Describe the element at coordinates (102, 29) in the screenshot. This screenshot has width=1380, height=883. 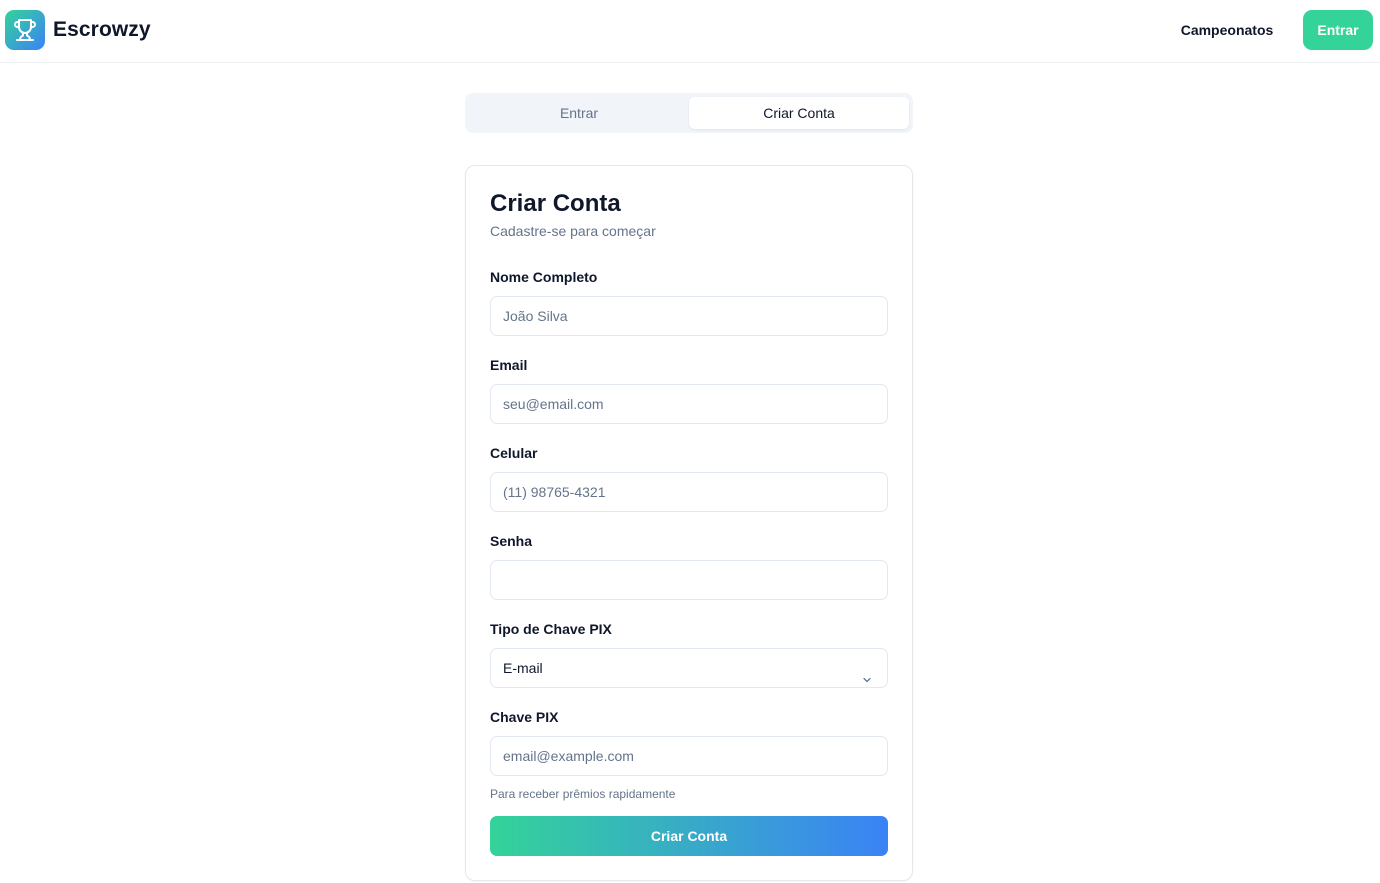
I see `brand-name: Escrowzy` at that location.